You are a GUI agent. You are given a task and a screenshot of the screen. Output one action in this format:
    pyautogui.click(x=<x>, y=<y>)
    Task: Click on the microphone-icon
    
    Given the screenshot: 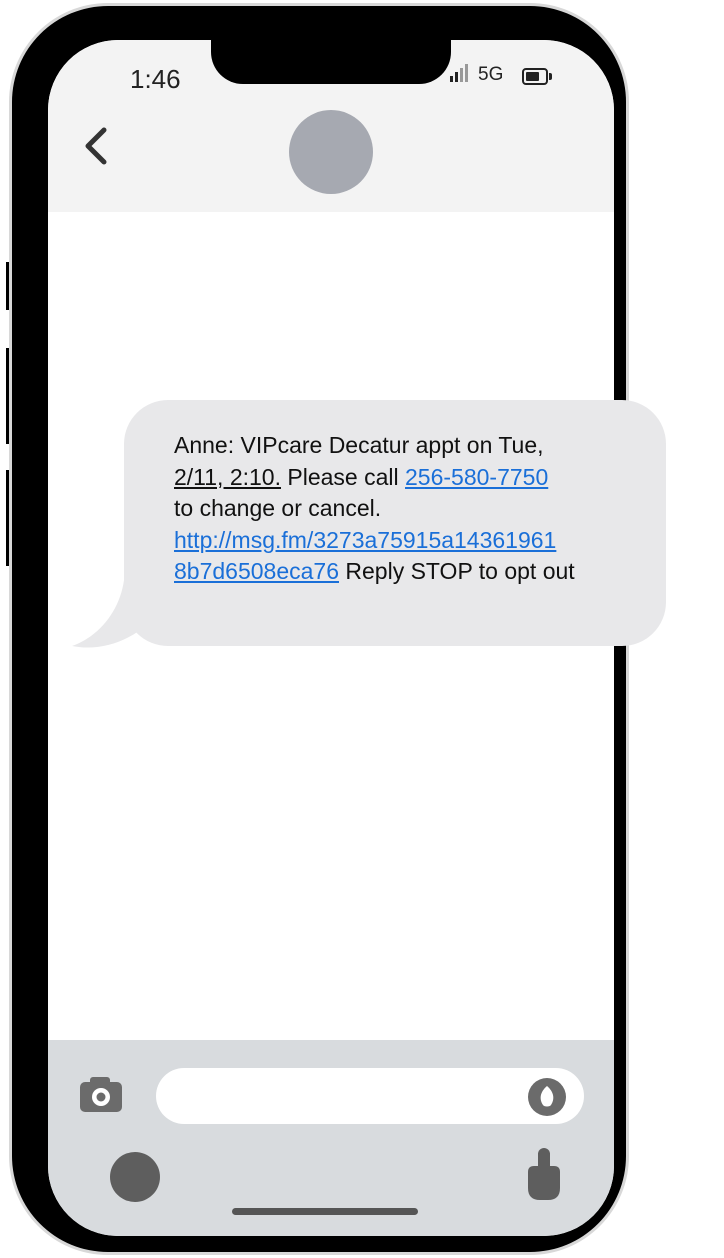 What is the action you would take?
    pyautogui.click(x=547, y=1099)
    